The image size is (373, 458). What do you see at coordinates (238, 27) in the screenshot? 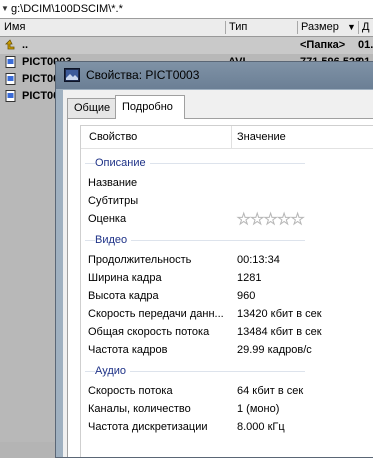
I see `column-type-header: Тип` at bounding box center [238, 27].